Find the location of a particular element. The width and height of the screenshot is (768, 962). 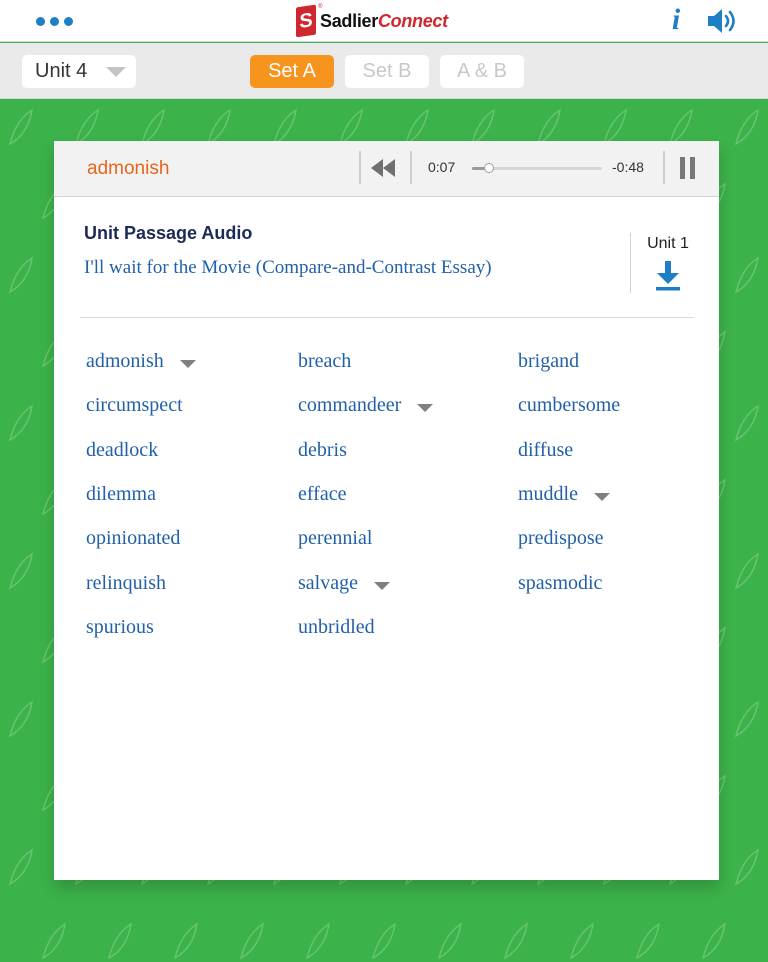

passage-heading: Unit Passage Audio is located at coordinates (168, 233).